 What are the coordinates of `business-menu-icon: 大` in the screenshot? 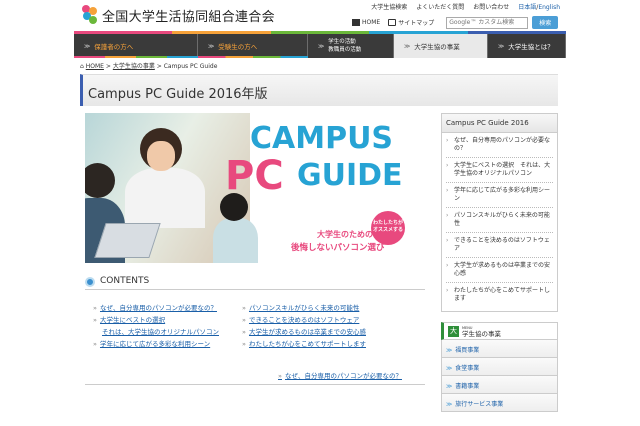 It's located at (453, 331).